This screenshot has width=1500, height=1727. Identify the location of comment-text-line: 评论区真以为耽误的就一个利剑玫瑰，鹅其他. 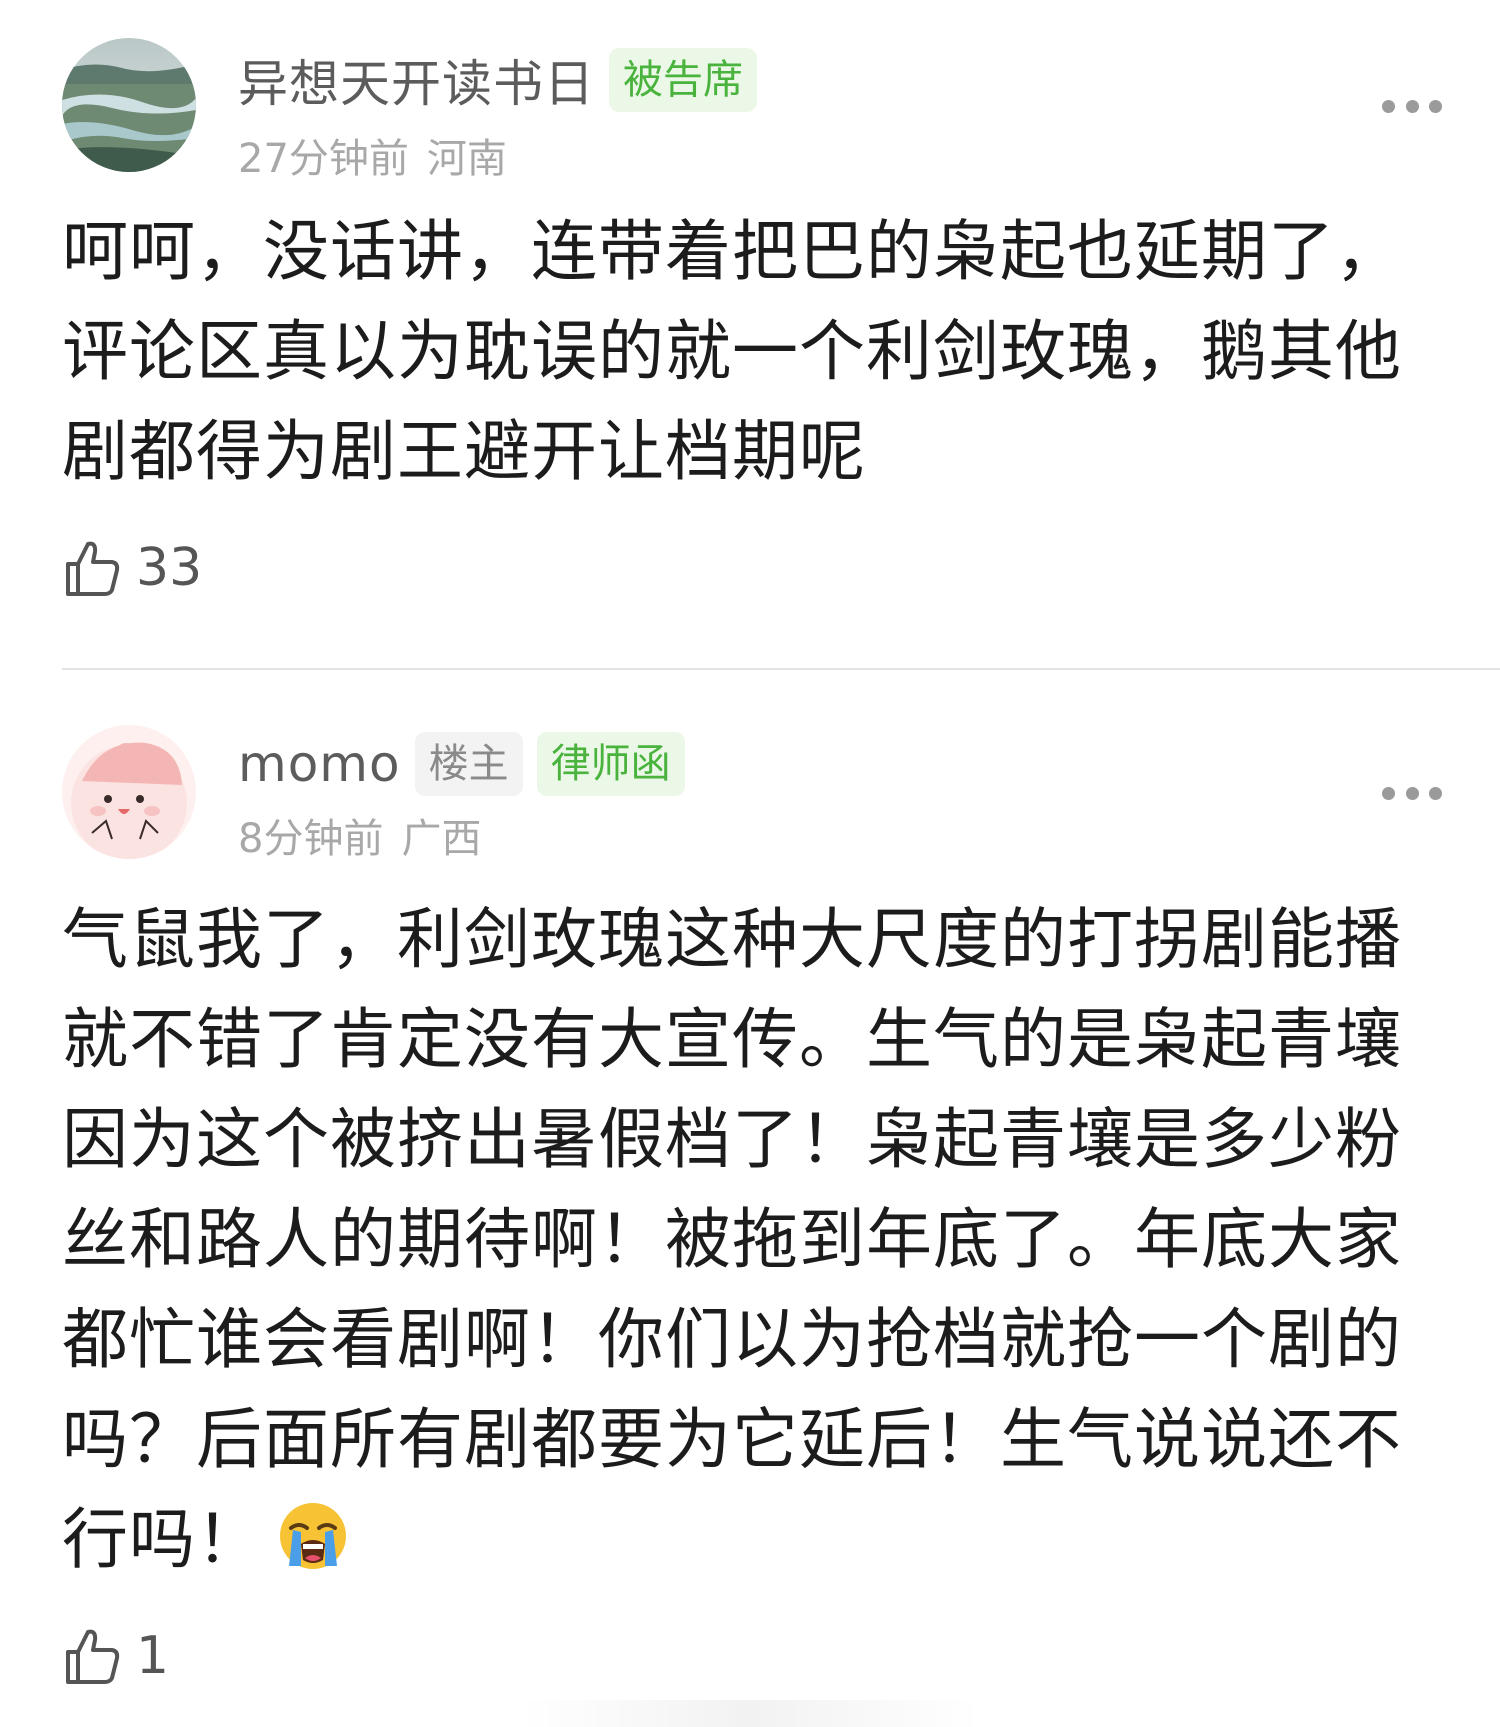
(732, 351).